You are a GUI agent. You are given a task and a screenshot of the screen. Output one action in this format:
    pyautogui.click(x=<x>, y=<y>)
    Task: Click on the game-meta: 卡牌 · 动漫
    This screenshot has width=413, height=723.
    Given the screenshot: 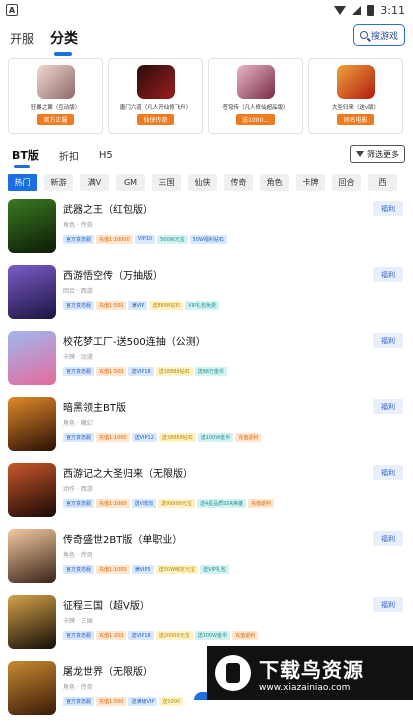 What is the action you would take?
    pyautogui.click(x=78, y=357)
    